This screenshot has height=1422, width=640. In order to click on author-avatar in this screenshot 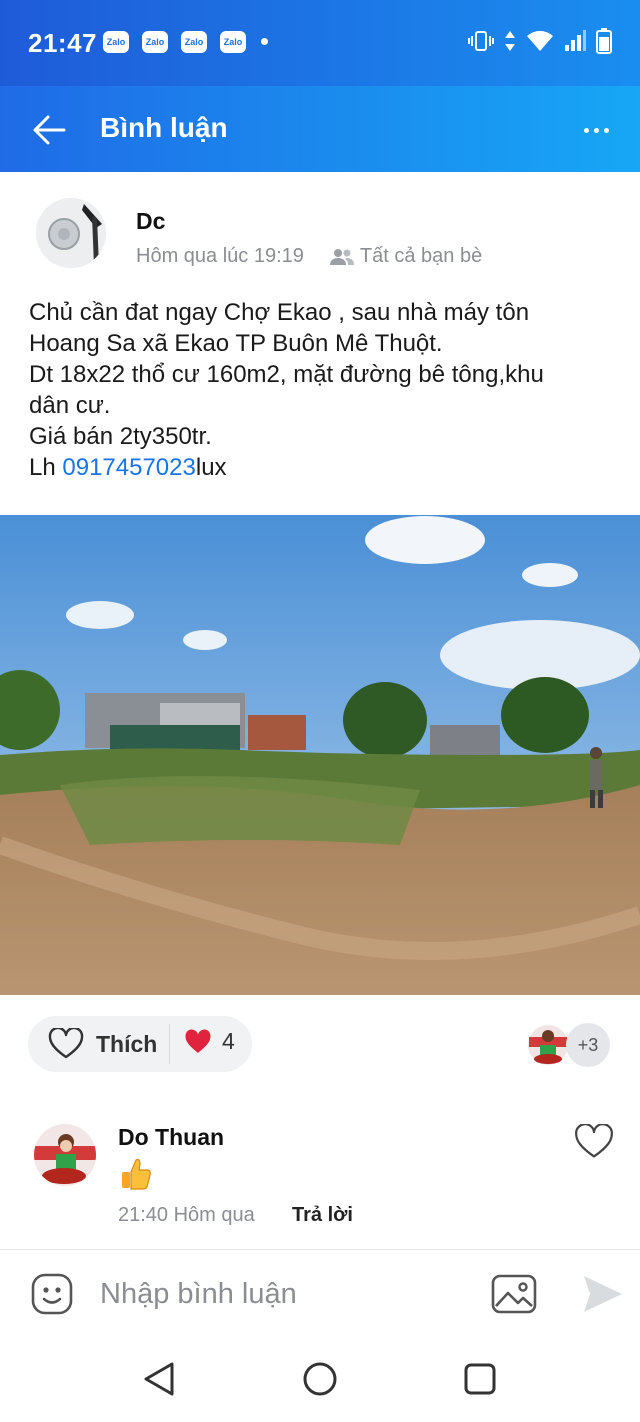, I will do `click(71, 233)`.